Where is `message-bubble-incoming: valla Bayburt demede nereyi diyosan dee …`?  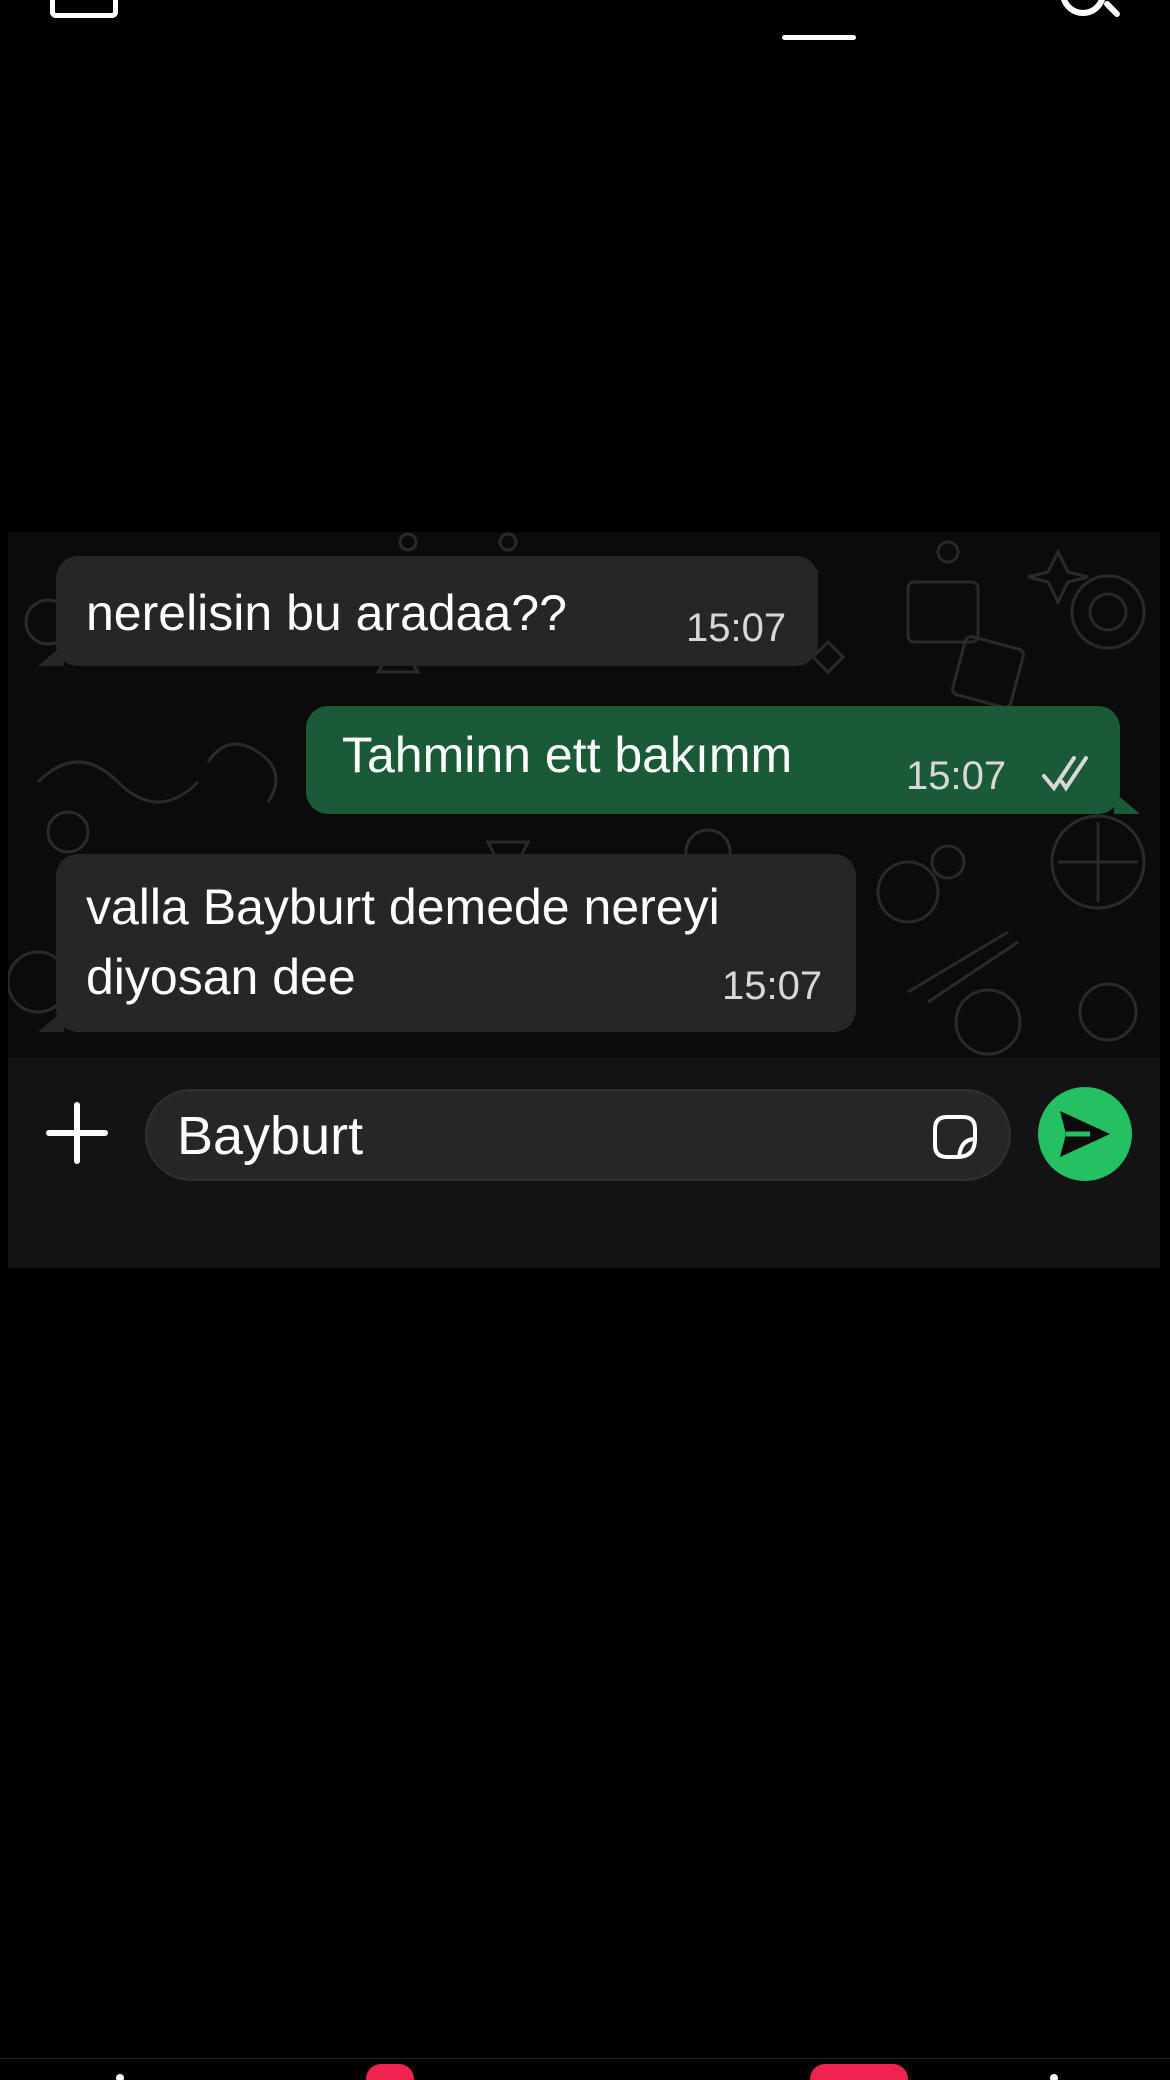 message-bubble-incoming: valla Bayburt demede nereyi diyosan dee … is located at coordinates (447, 943).